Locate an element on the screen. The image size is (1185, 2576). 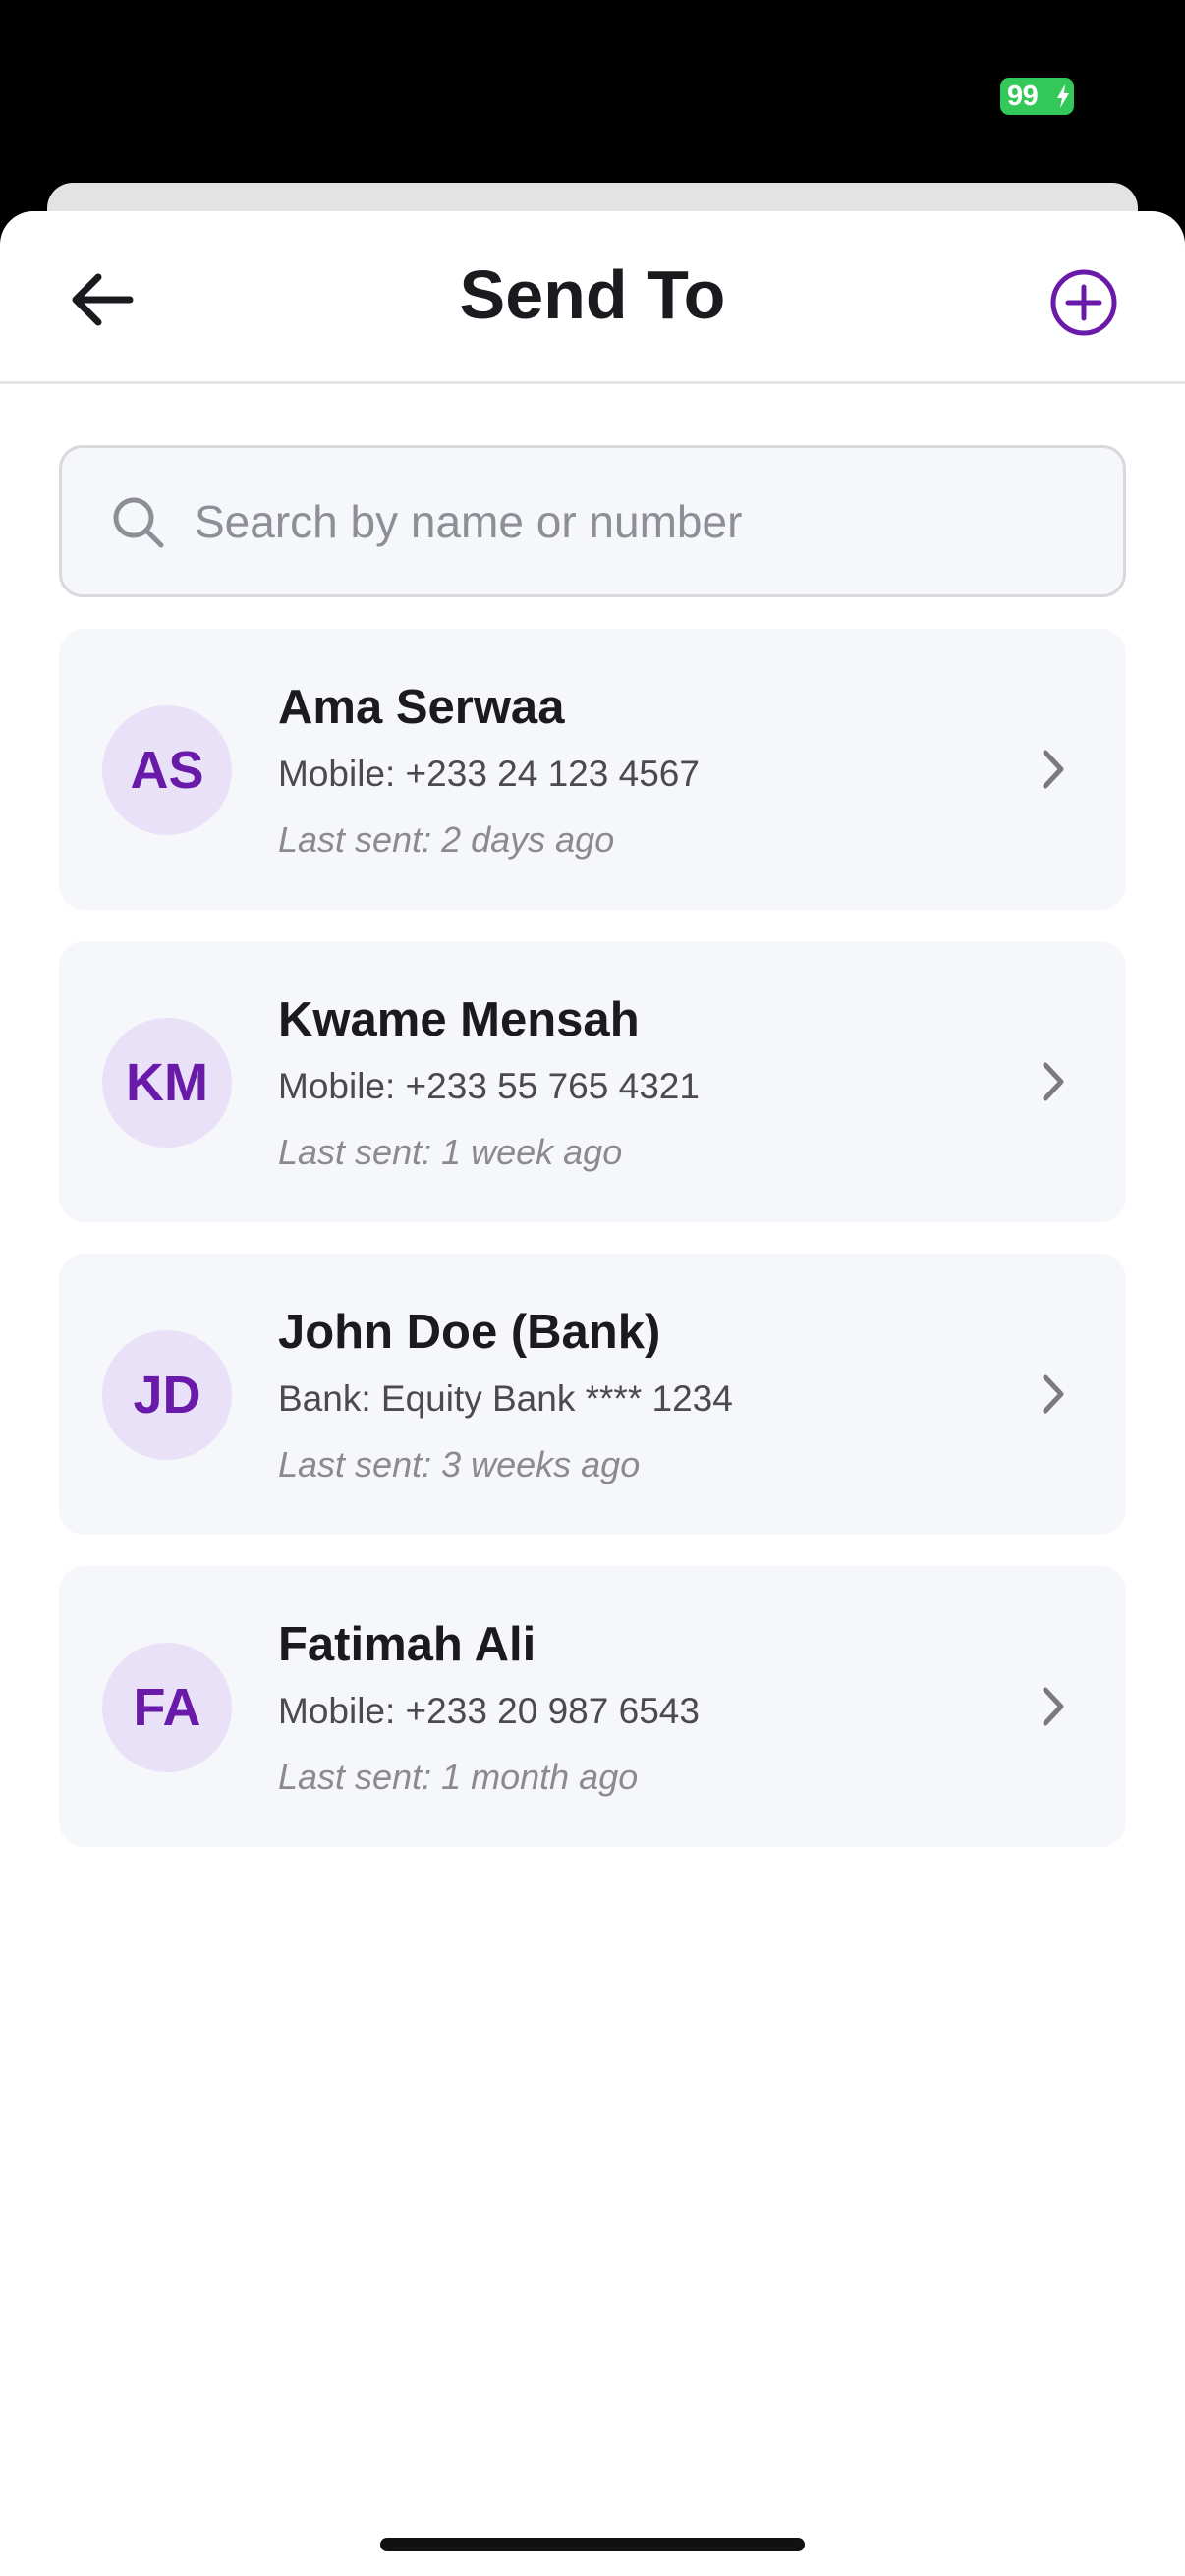
contact-name: Fatimah Ali is located at coordinates (407, 1644).